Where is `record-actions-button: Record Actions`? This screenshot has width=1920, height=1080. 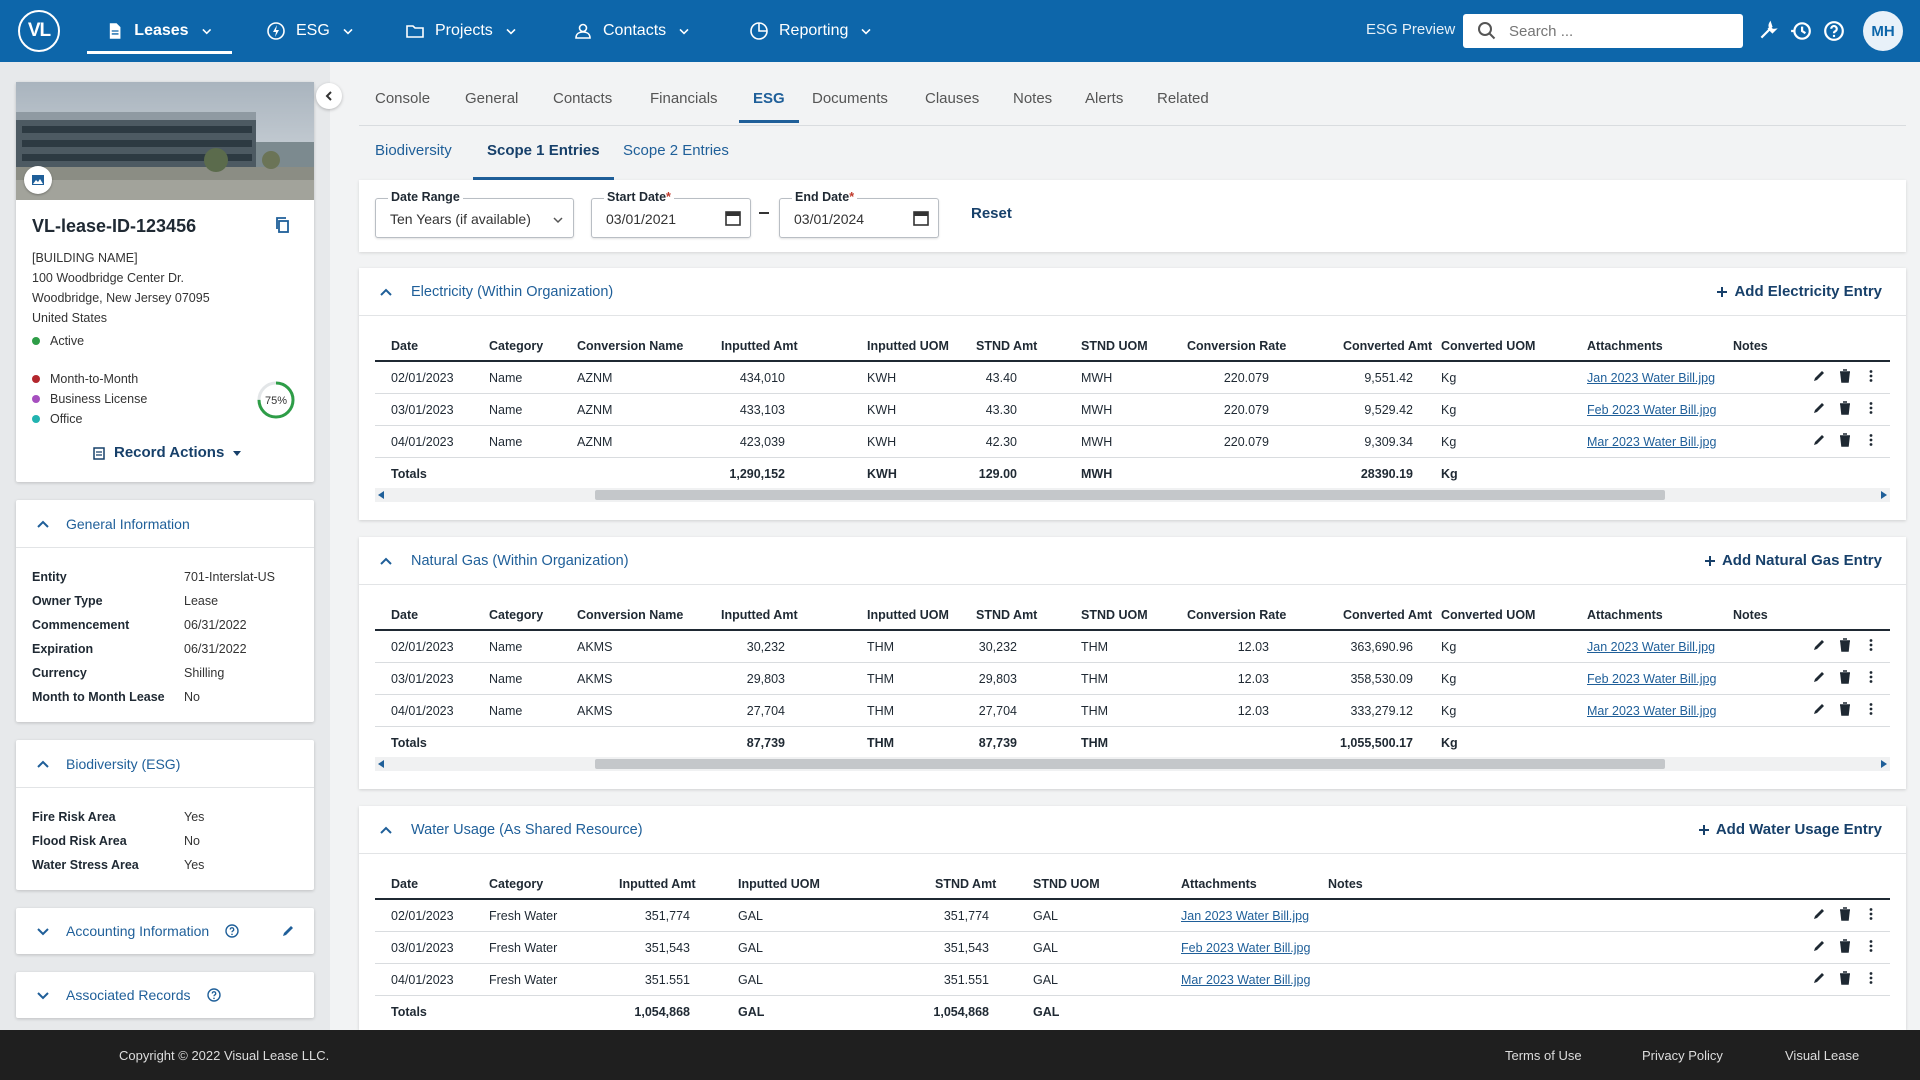 record-actions-button: Record Actions is located at coordinates (167, 452).